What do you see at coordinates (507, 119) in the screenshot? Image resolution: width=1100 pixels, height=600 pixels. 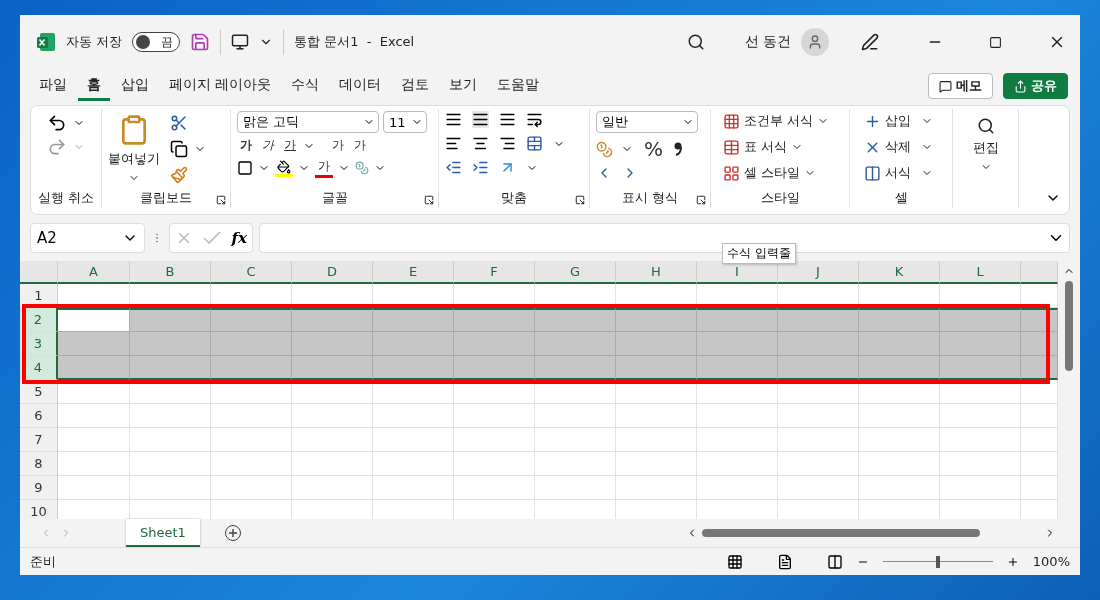 I see `align-bottom-icon` at bounding box center [507, 119].